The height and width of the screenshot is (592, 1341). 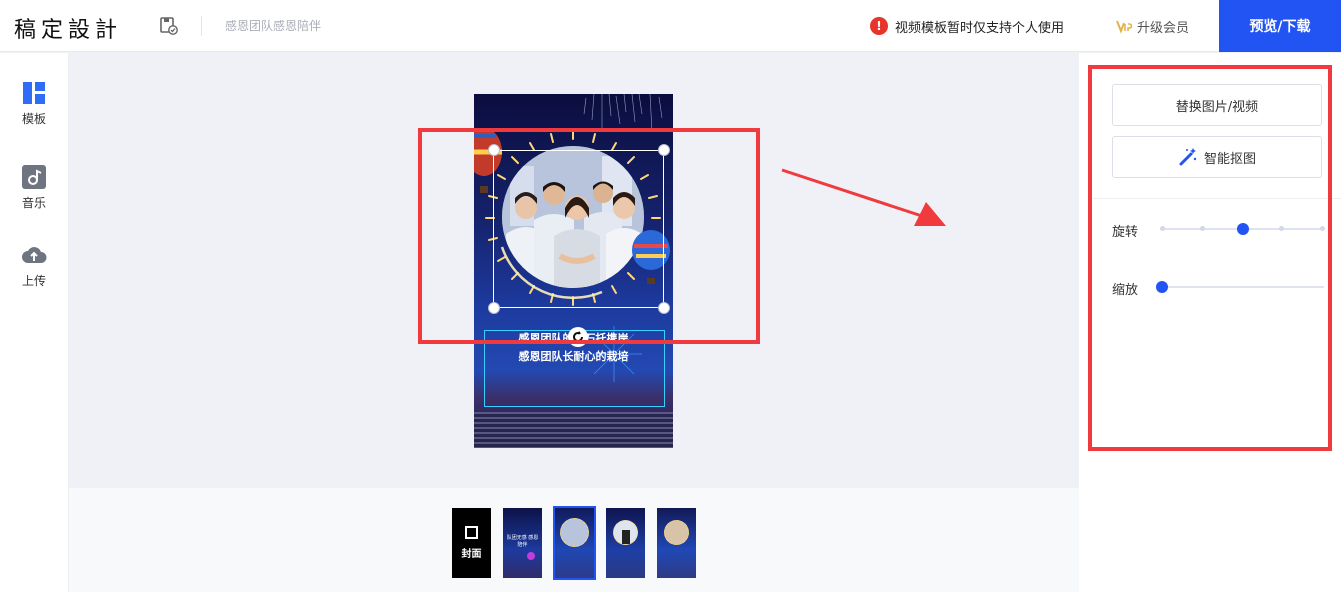 I want to click on cover-icon, so click(x=471, y=532).